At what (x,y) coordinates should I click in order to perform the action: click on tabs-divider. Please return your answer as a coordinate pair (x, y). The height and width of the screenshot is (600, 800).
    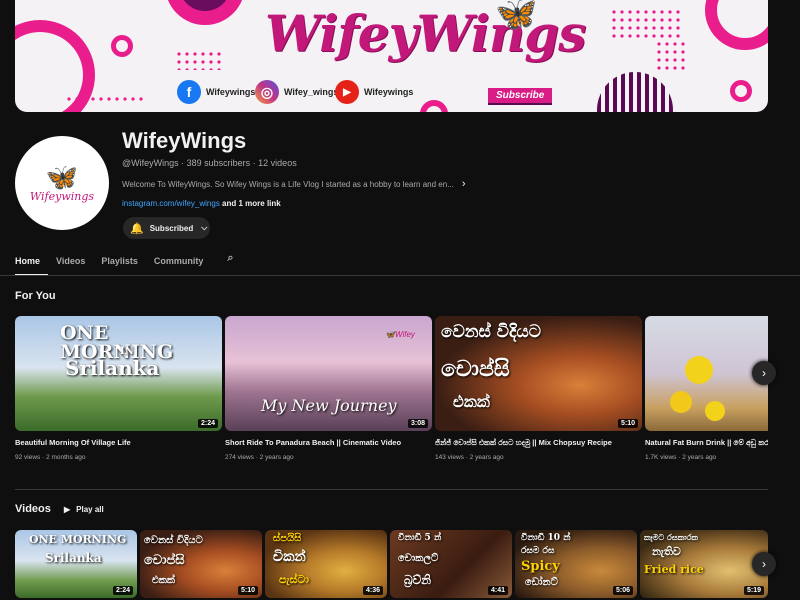
    Looking at the image, I should click on (400, 275).